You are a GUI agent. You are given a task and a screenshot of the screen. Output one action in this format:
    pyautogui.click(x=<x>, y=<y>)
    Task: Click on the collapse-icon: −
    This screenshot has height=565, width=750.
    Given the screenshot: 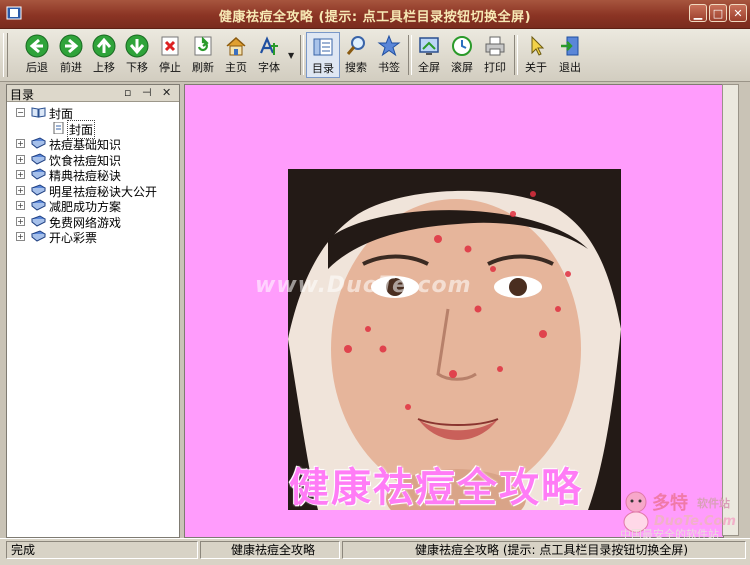 What is the action you would take?
    pyautogui.click(x=20, y=112)
    